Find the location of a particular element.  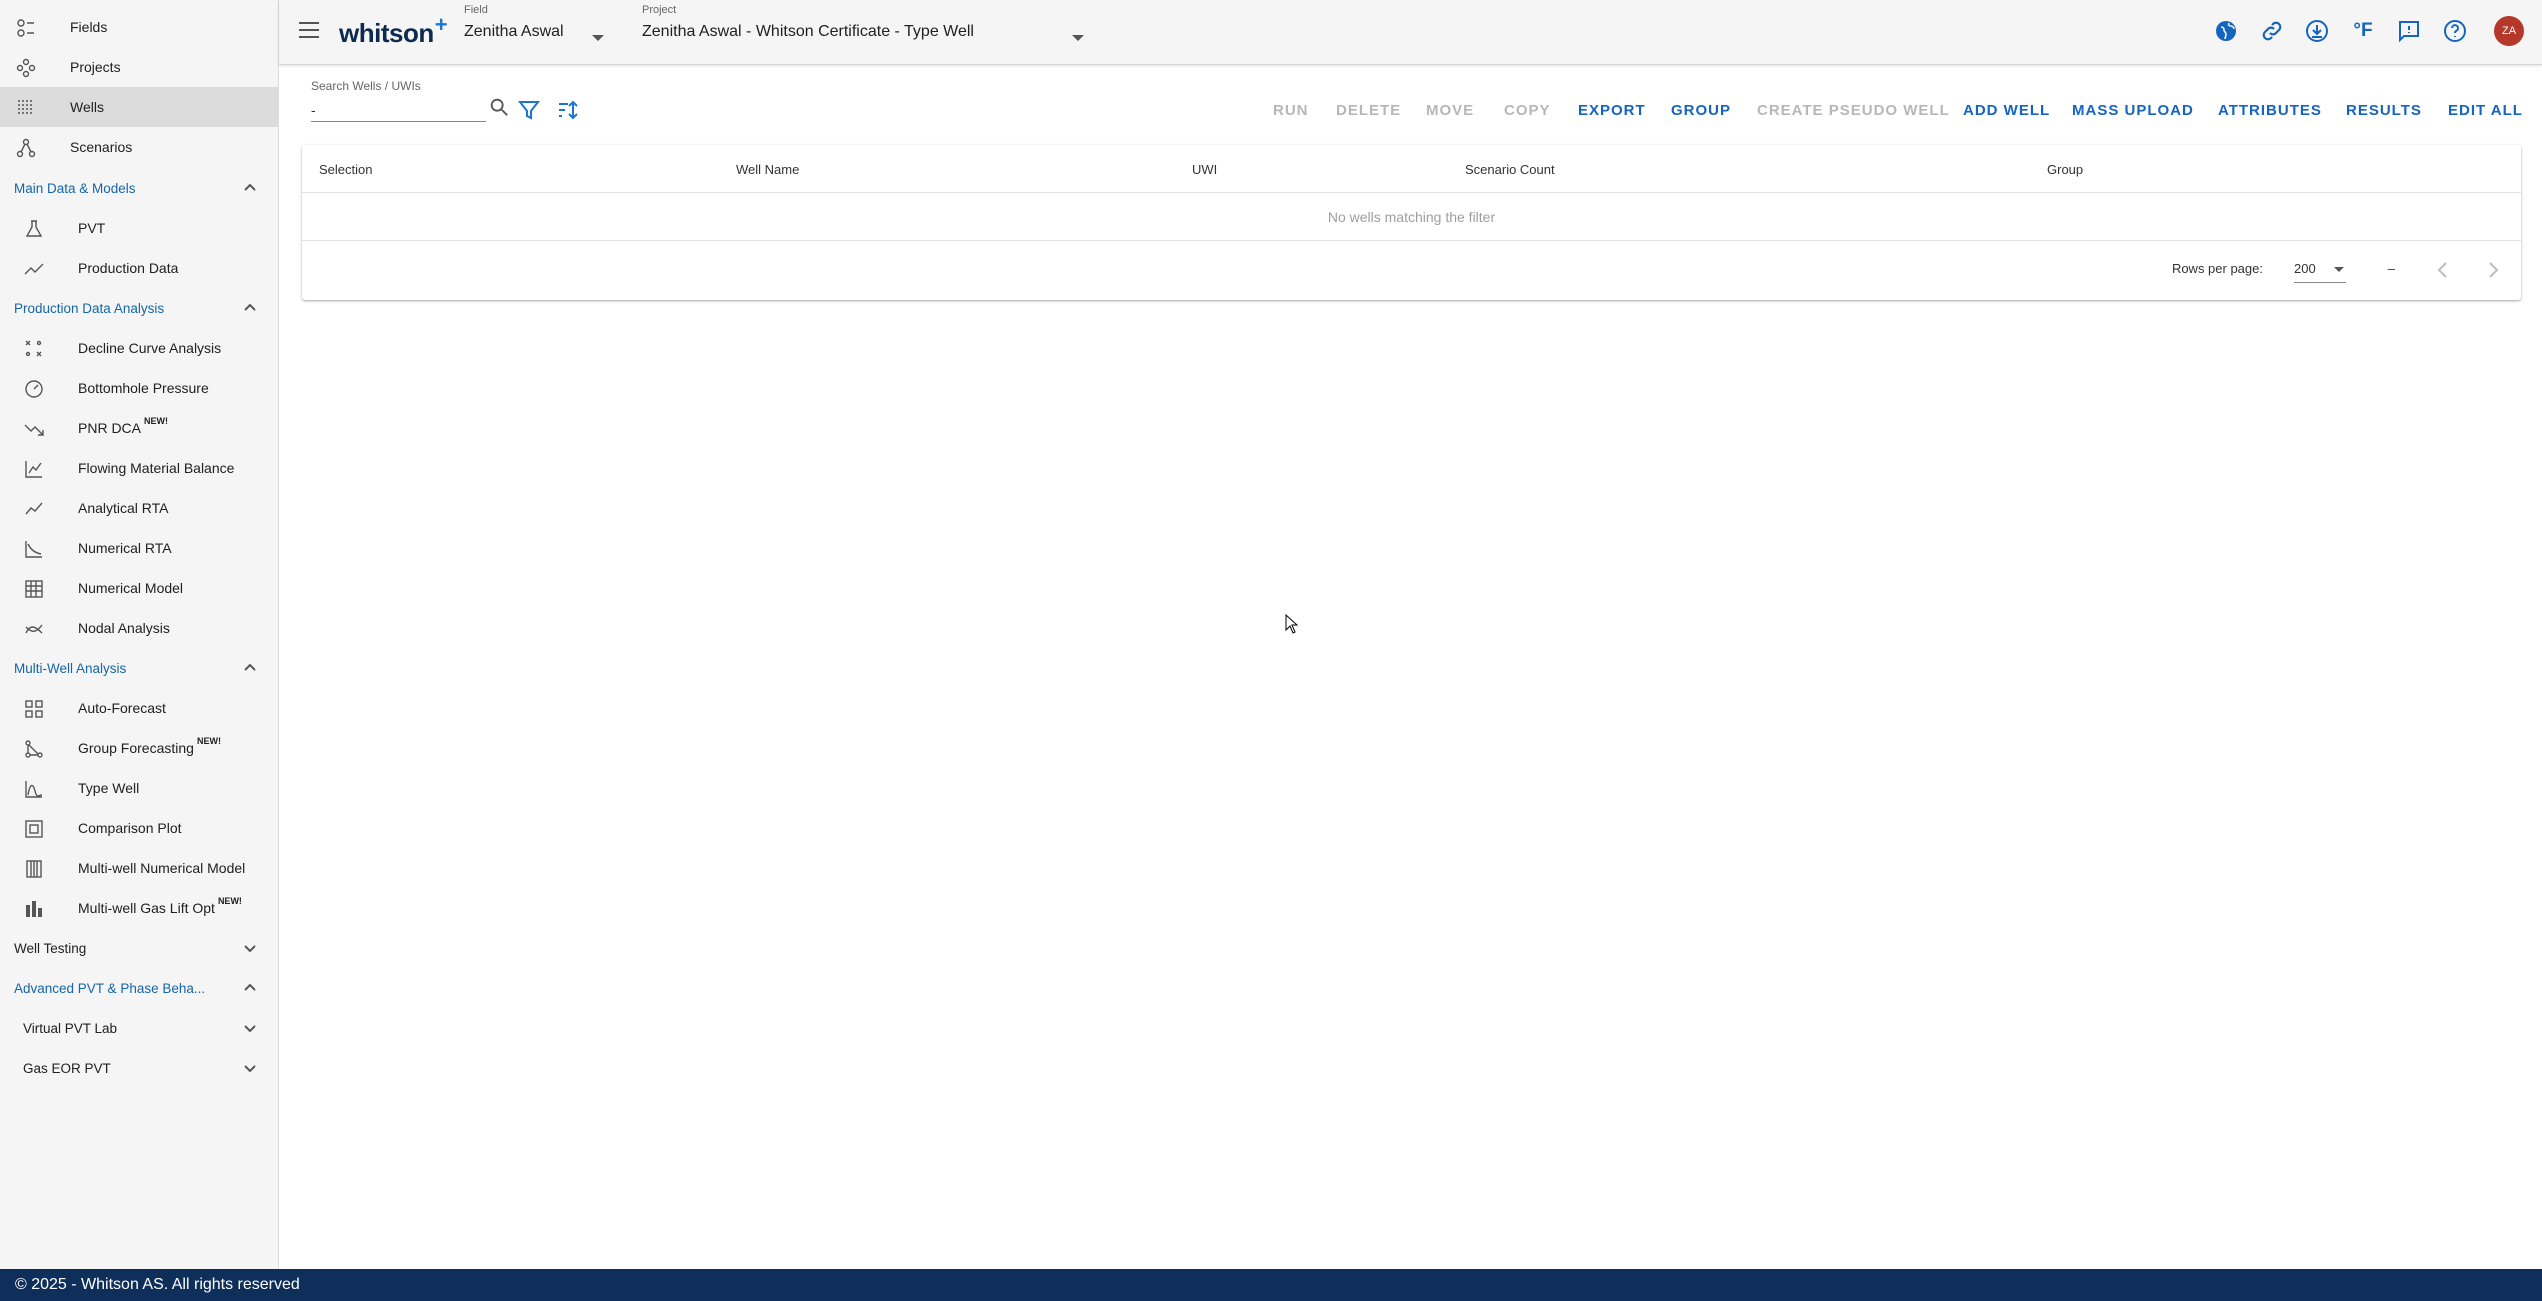

search-icon is located at coordinates (499, 107).